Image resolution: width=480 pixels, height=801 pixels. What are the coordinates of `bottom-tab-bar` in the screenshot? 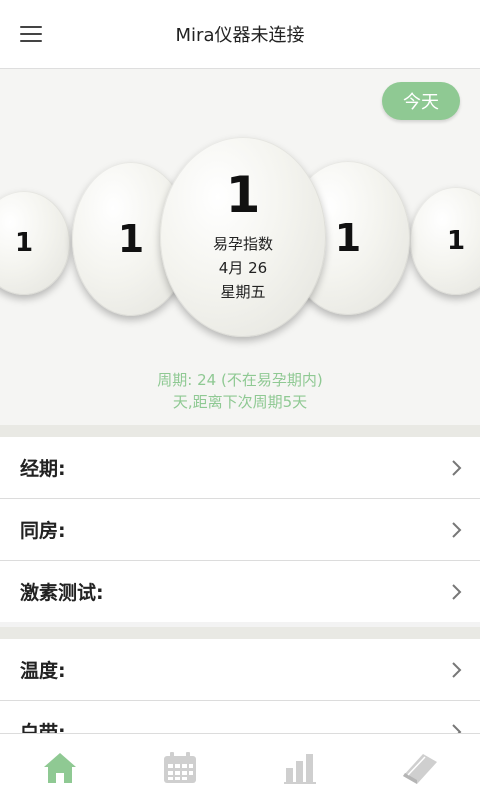 It's located at (240, 767).